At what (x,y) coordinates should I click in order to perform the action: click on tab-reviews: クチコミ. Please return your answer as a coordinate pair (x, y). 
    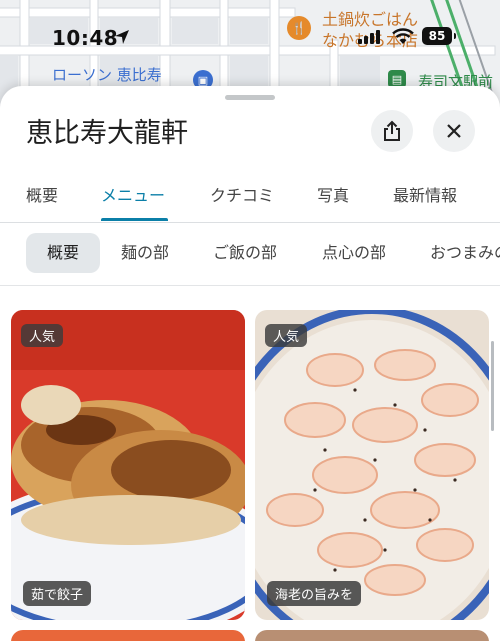
    Looking at the image, I should click on (242, 194).